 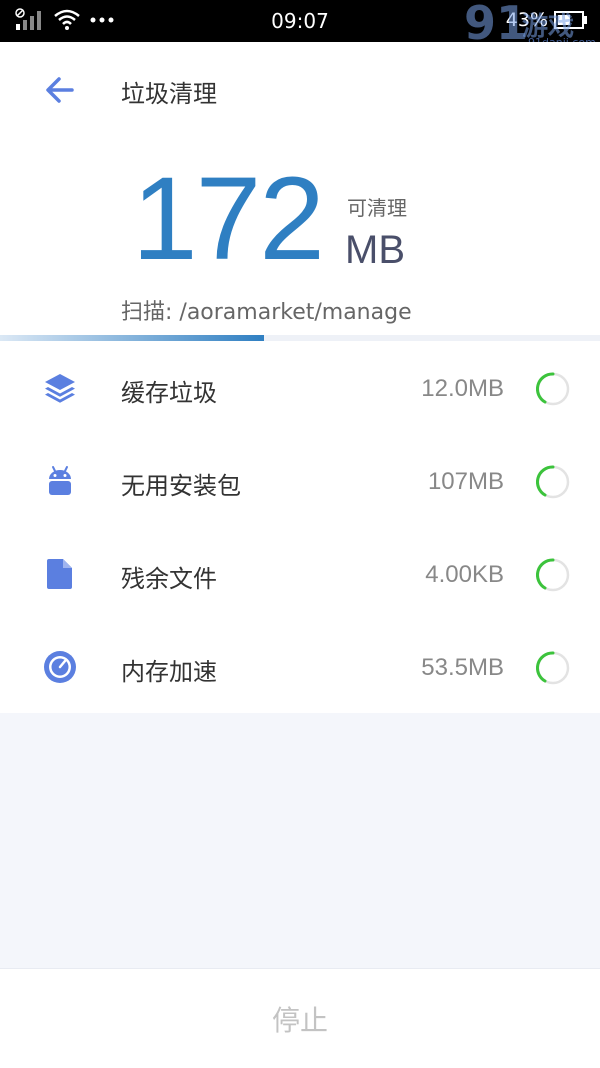 I want to click on list-item-memory: 内存加速 53.5MB, so click(x=300, y=666).